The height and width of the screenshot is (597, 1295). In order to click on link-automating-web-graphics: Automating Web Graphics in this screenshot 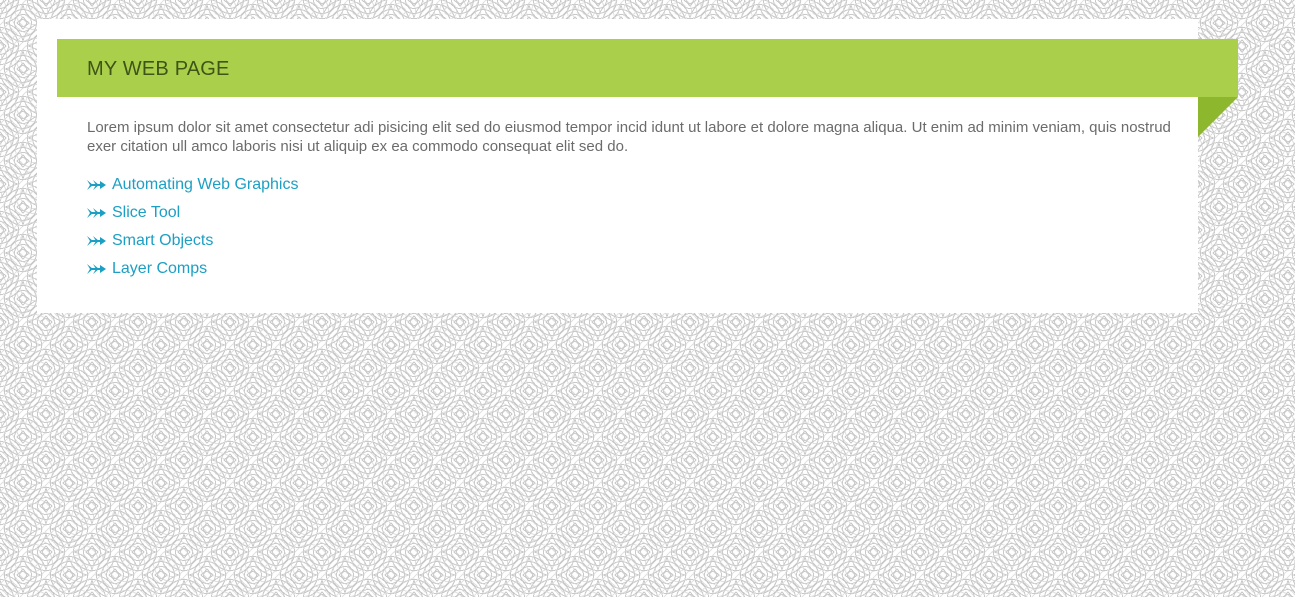, I will do `click(205, 185)`.